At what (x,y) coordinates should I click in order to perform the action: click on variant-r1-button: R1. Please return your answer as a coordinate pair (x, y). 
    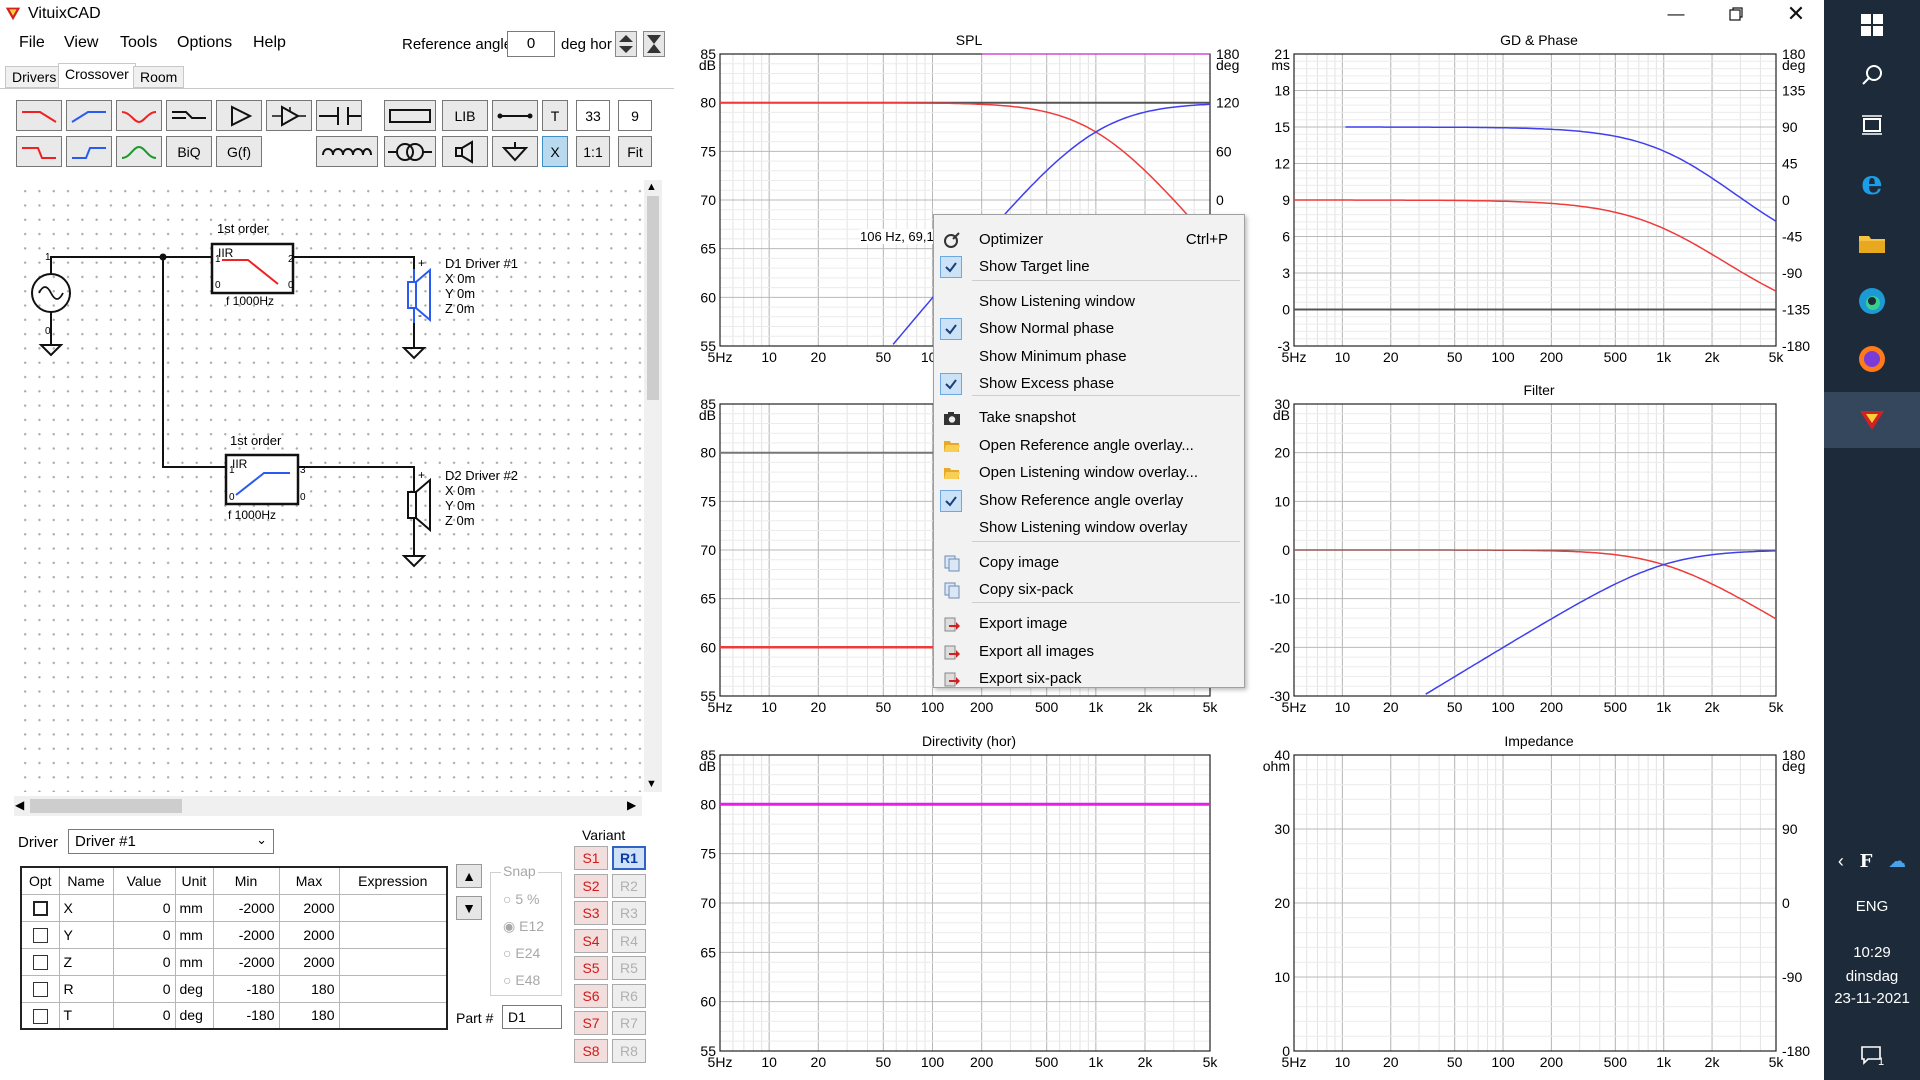
    Looking at the image, I should click on (629, 858).